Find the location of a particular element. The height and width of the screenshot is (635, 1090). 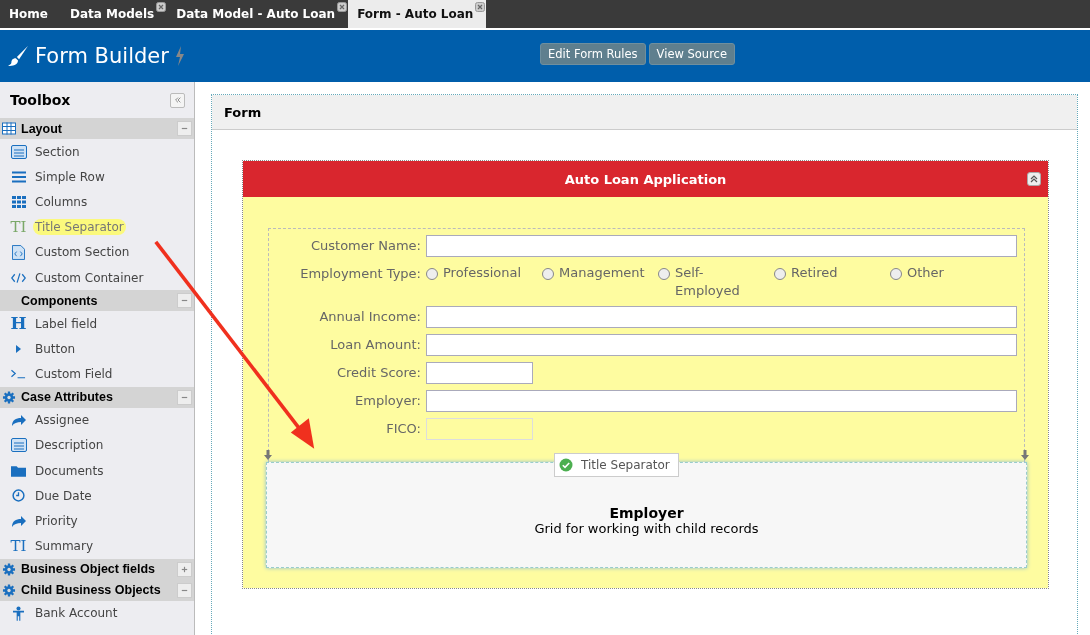

header-button: View Source is located at coordinates (692, 54).